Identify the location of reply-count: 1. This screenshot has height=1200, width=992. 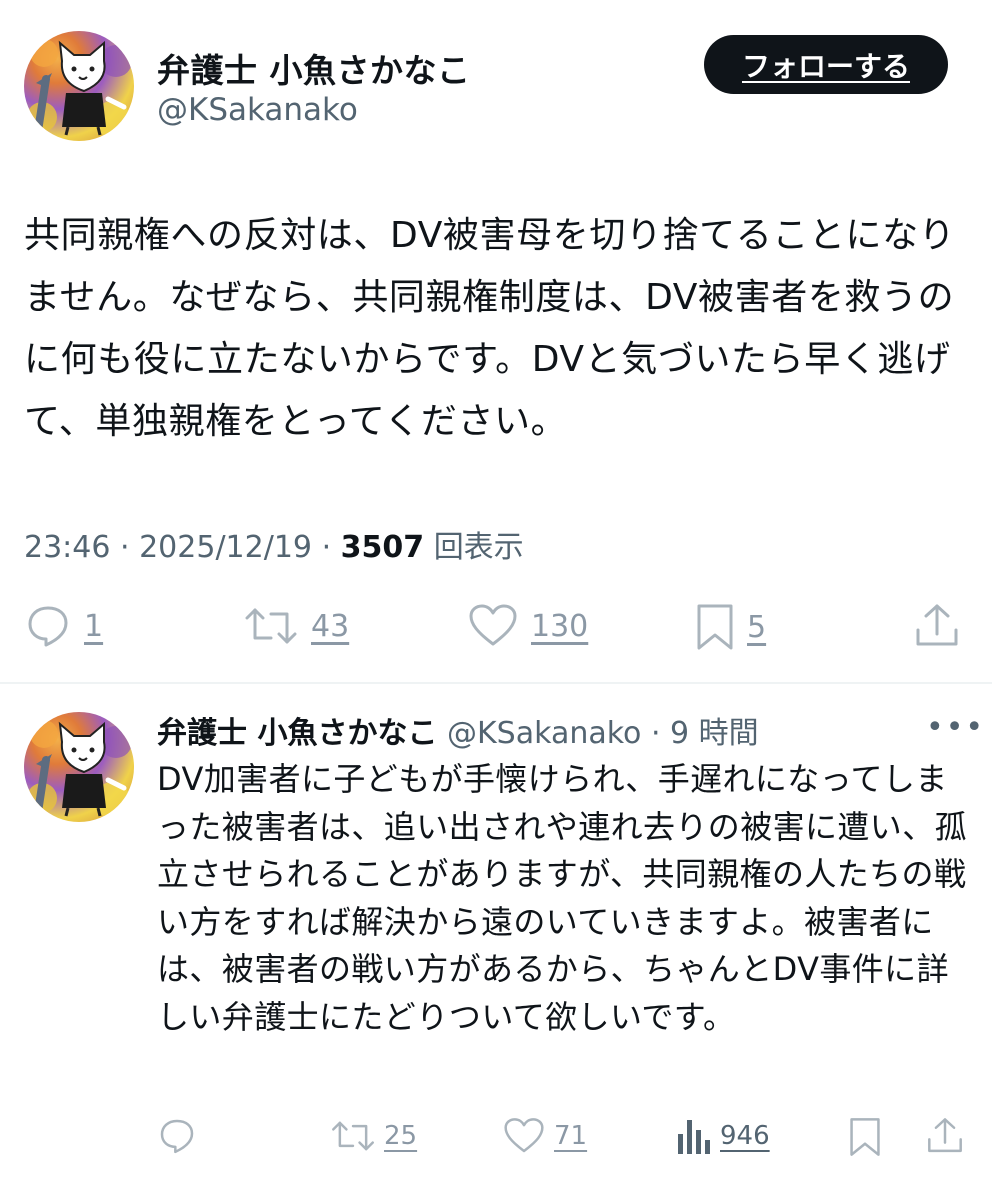
(94, 626).